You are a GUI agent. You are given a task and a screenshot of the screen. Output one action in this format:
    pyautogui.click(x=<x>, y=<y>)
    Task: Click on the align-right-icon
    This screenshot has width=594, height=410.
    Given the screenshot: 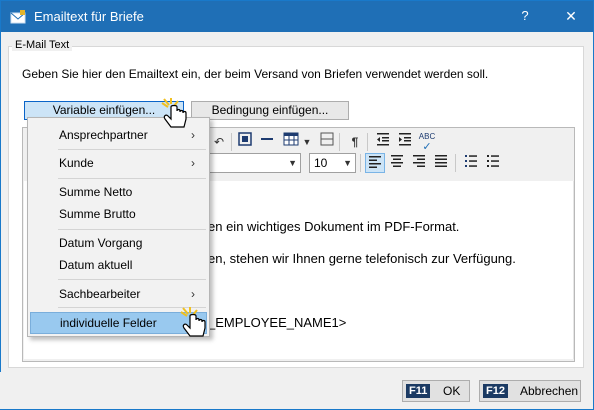 What is the action you would take?
    pyautogui.click(x=419, y=163)
    